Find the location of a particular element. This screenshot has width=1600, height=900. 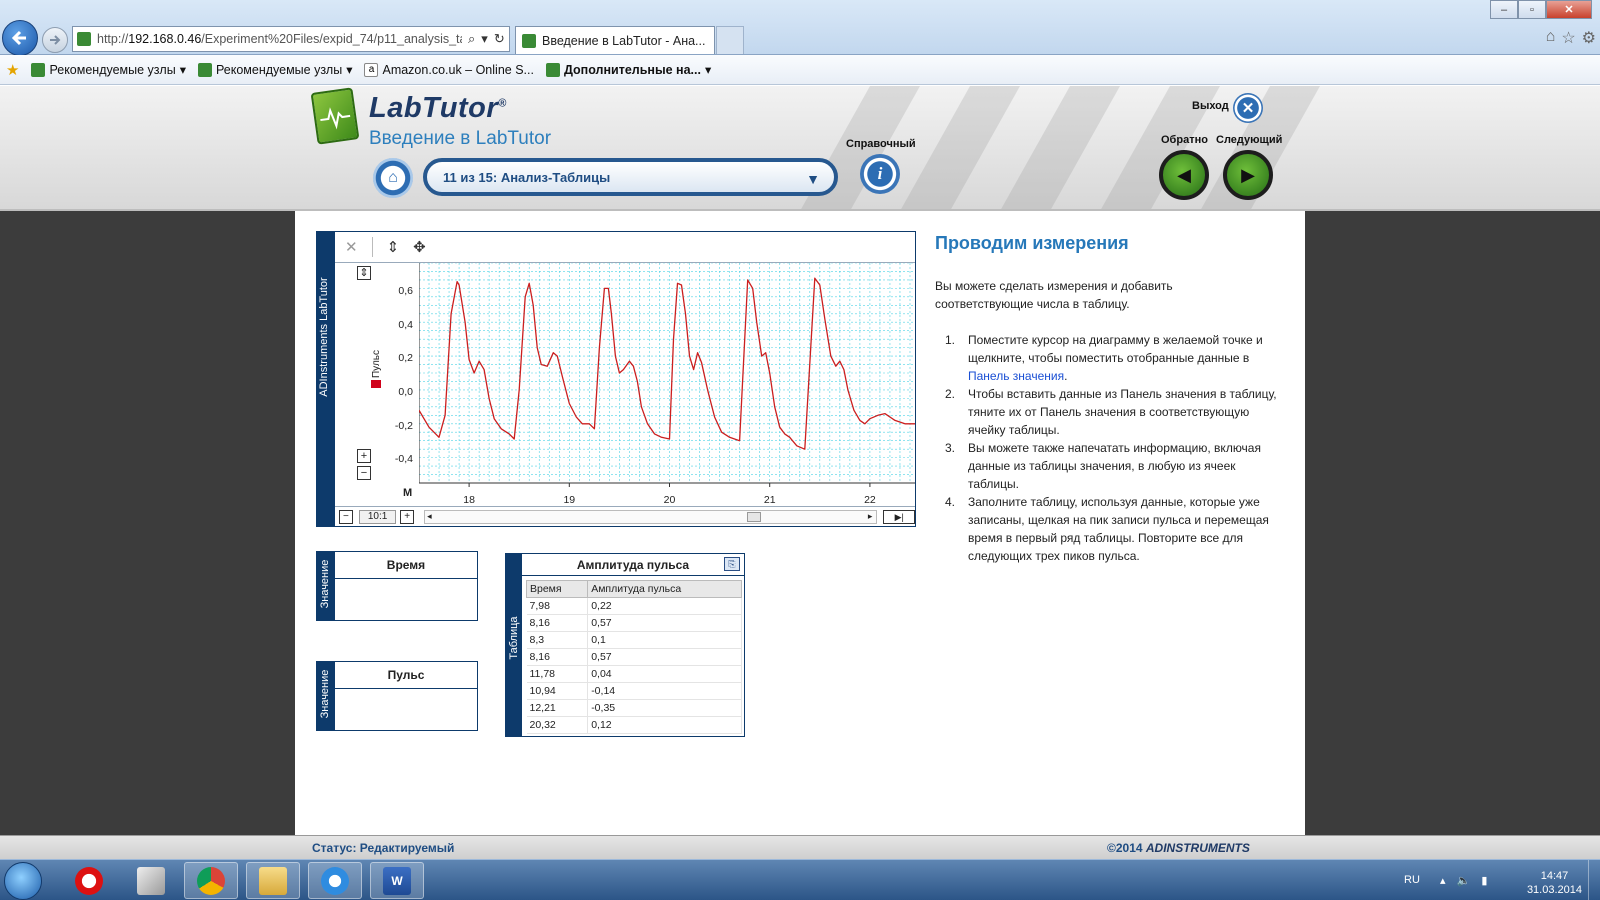

clear-selection-icon: ✕ is located at coordinates (351, 247).